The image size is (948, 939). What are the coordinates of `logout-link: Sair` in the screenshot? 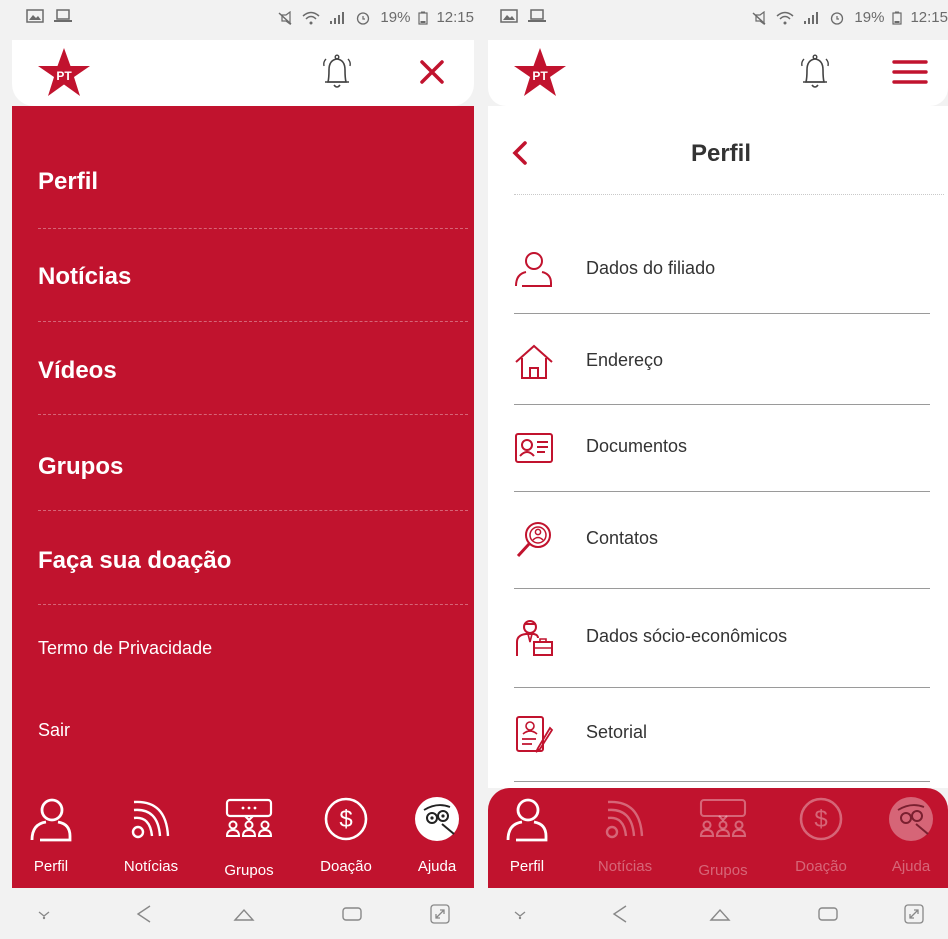 It's located at (54, 730).